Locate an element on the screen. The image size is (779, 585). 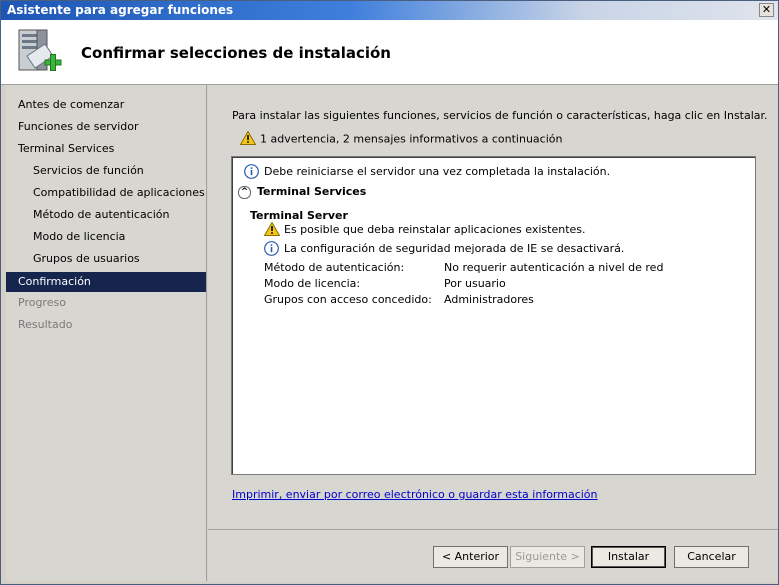
detail-label: Grupos con acceso concedido: is located at coordinates (348, 299).